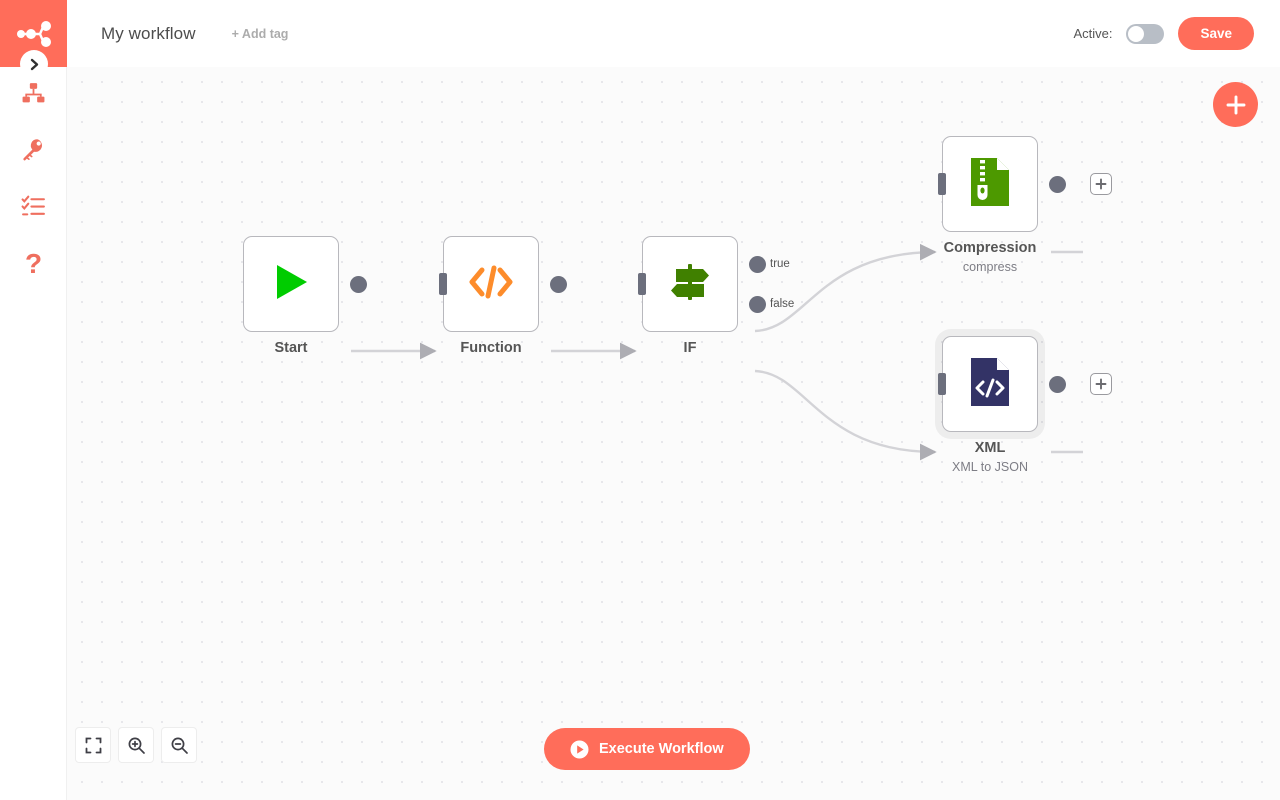 This screenshot has height=800, width=1280. What do you see at coordinates (990, 467) in the screenshot?
I see `node-xml-subtitle: XML to JSON` at bounding box center [990, 467].